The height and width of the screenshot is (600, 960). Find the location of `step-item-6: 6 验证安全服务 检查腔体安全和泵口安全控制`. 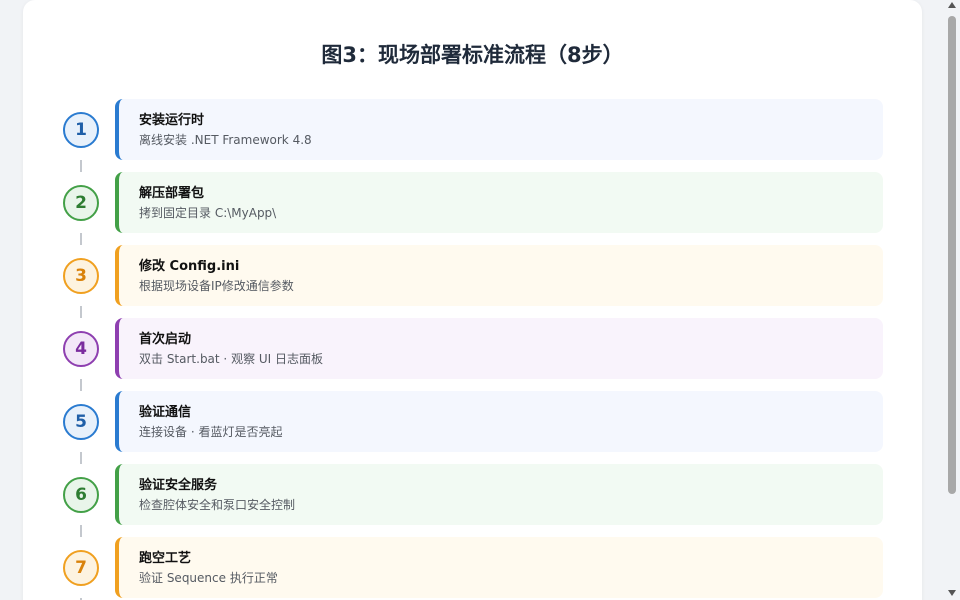

step-item-6: 6 验证安全服务 检查腔体安全和泵口安全控制 is located at coordinates (472, 500).